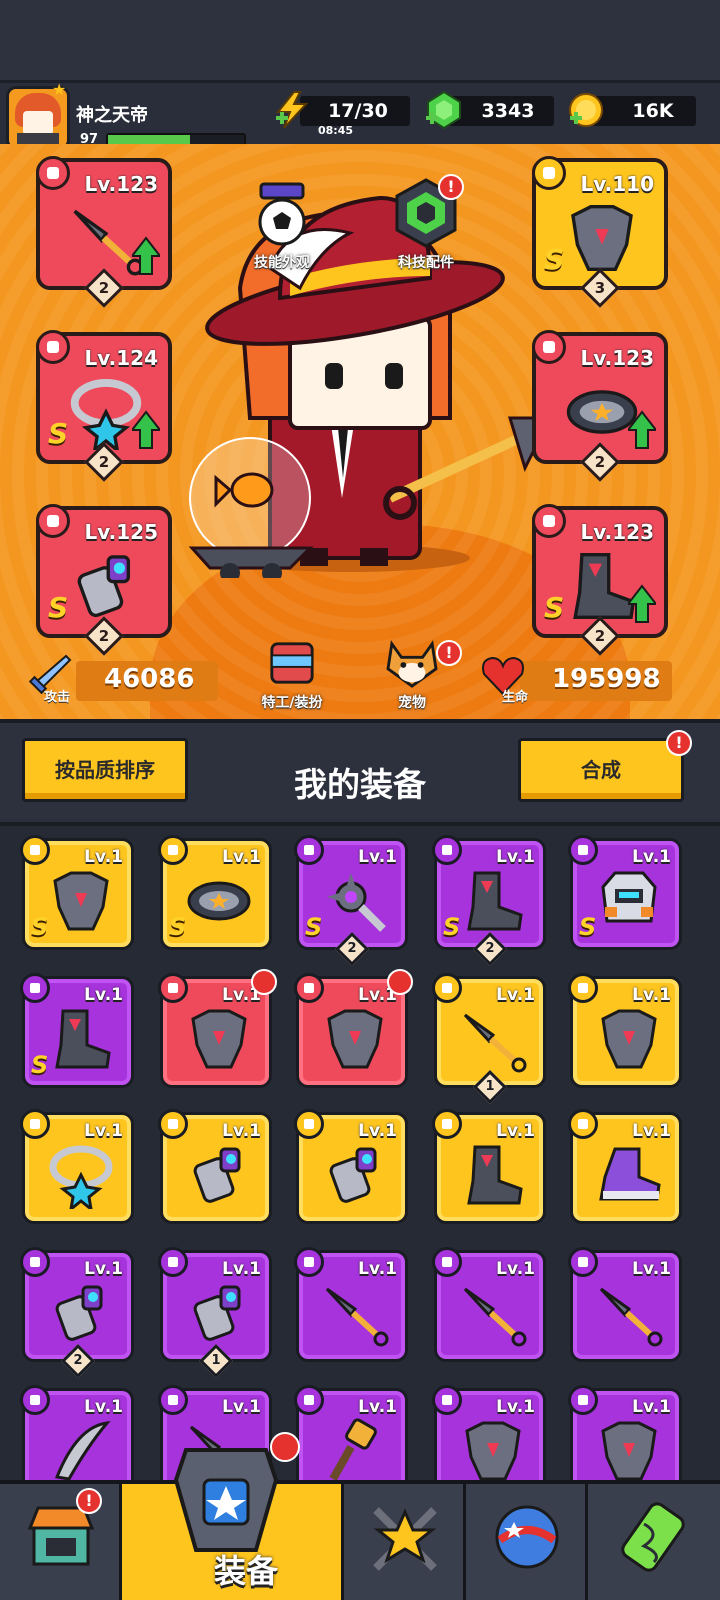 This screenshot has height=1600, width=720. I want to click on attack-label: 攻击, so click(57, 697).